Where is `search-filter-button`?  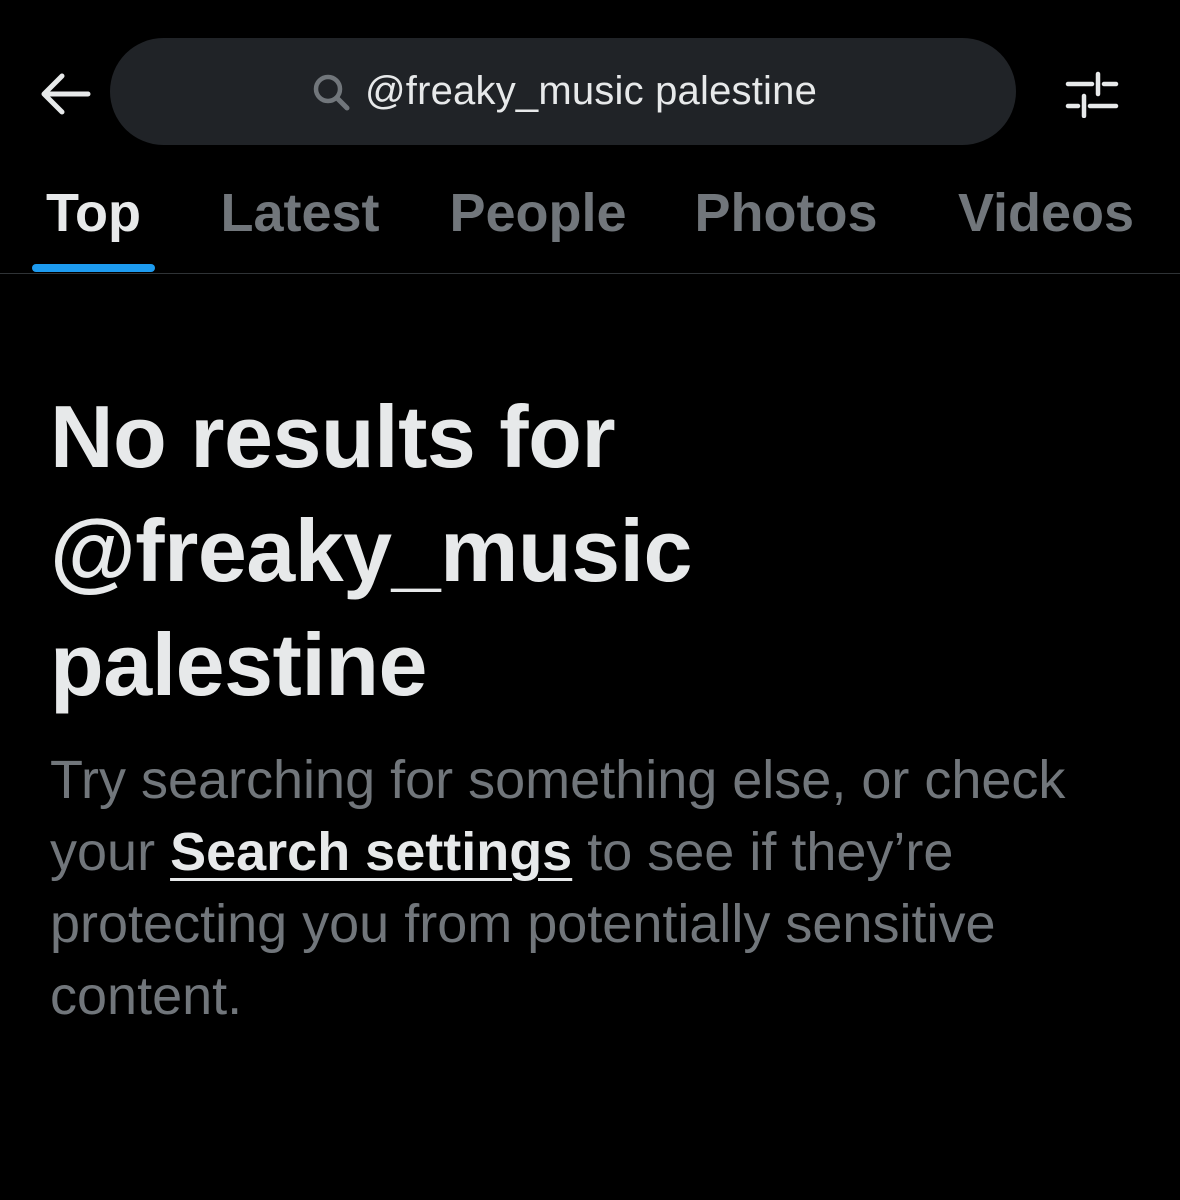 search-filter-button is located at coordinates (1092, 94).